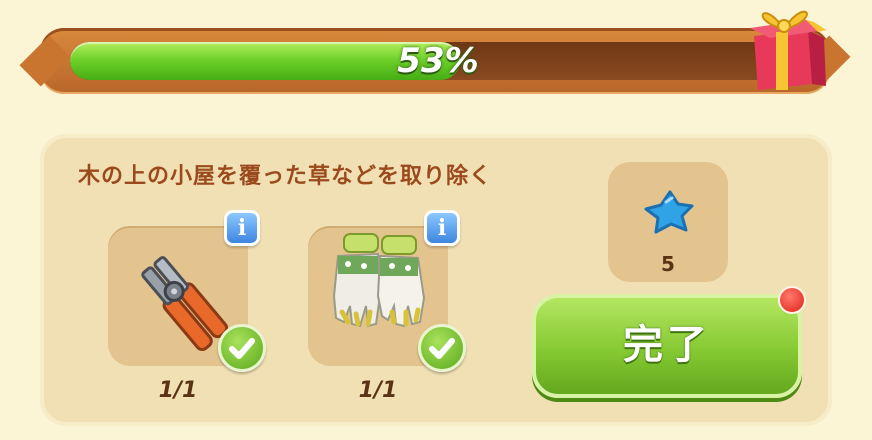 The image size is (872, 440). I want to click on notification-dot, so click(792, 300).